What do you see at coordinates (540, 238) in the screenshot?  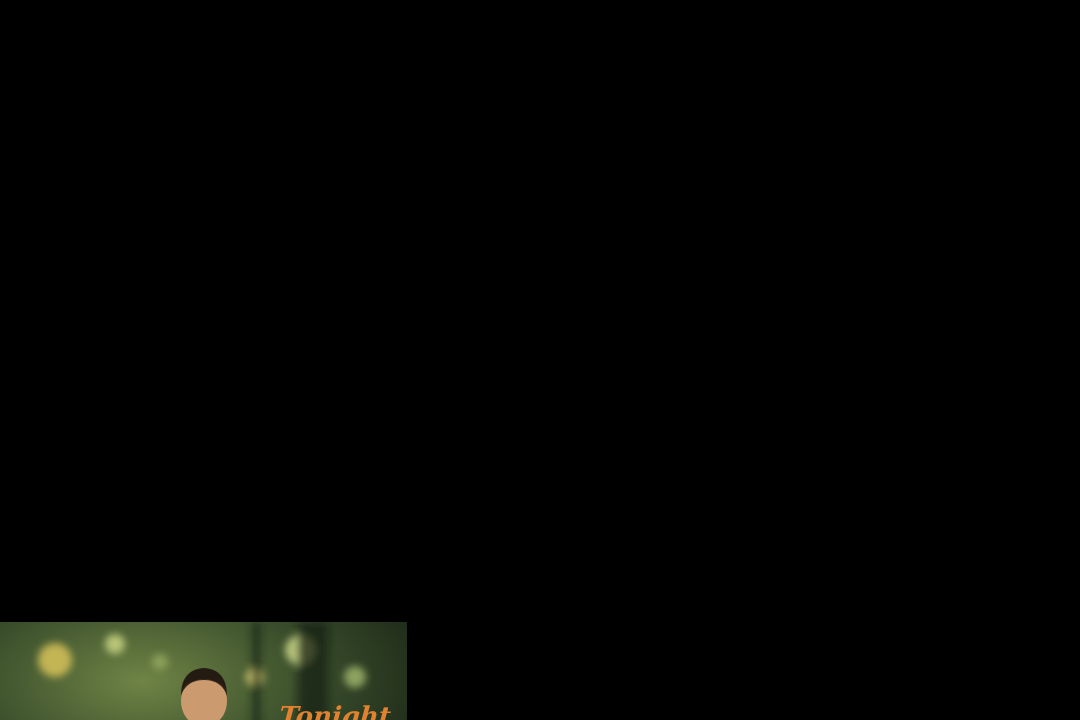 I see `effect-row: ▸◔Rotation0.0↺` at bounding box center [540, 238].